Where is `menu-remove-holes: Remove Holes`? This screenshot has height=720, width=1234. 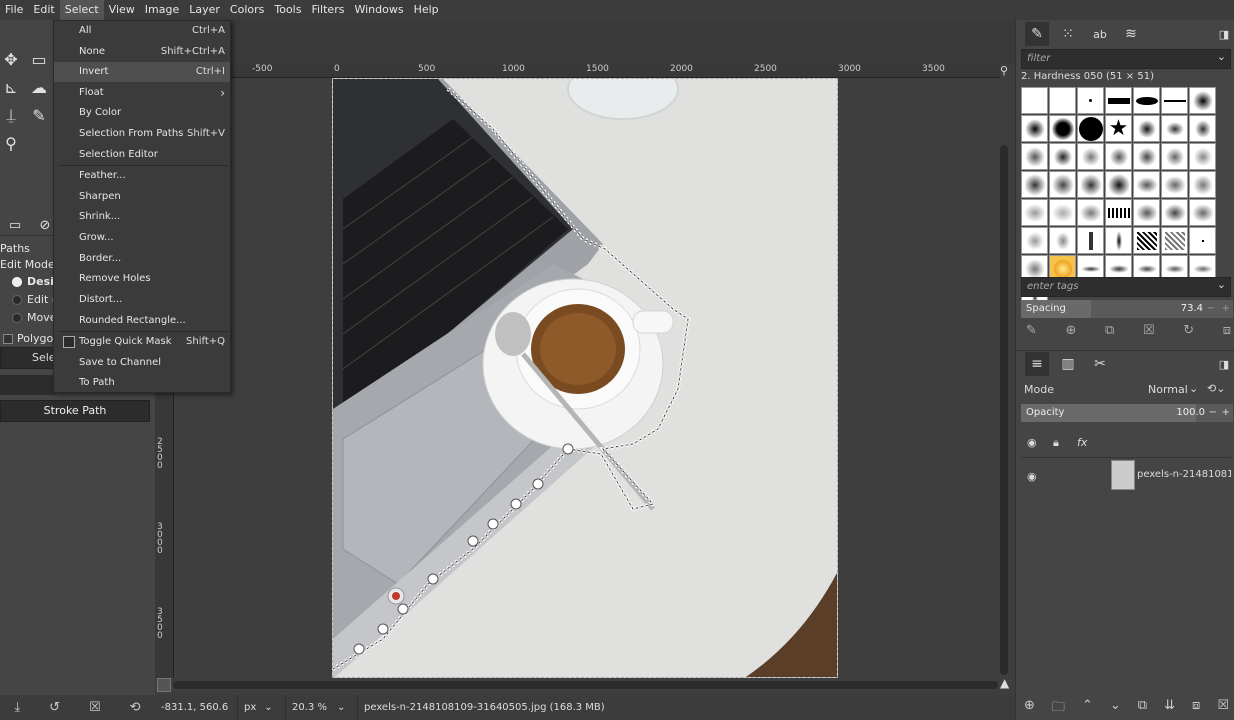
menu-remove-holes: Remove Holes is located at coordinates (142, 279).